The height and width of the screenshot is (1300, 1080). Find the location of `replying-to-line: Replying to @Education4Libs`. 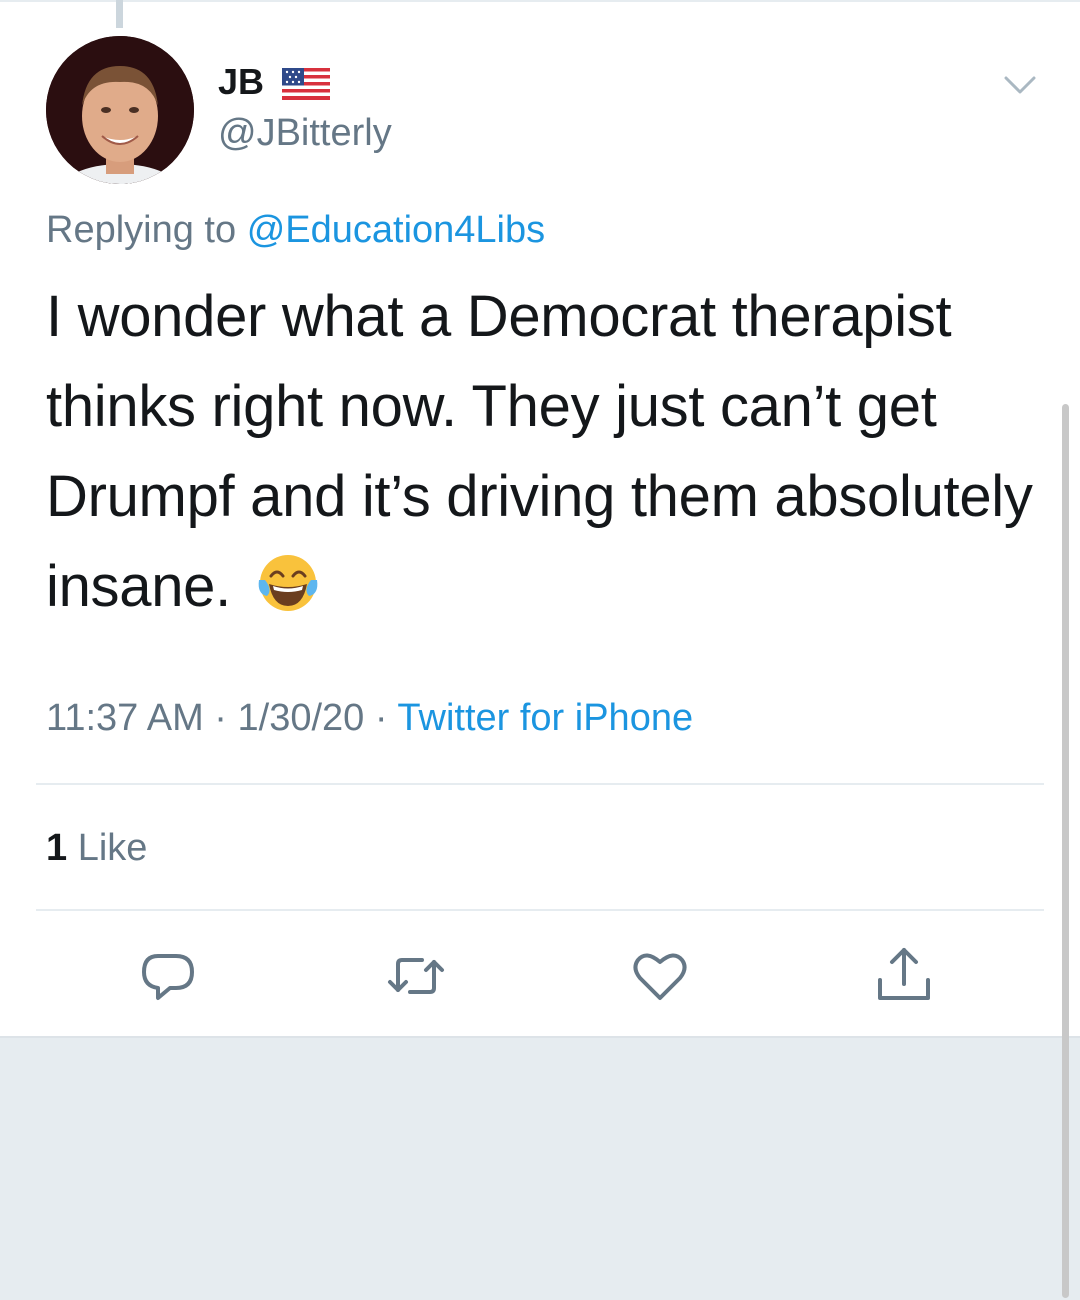

replying-to-line: Replying to @Education4Libs is located at coordinates (295, 230).